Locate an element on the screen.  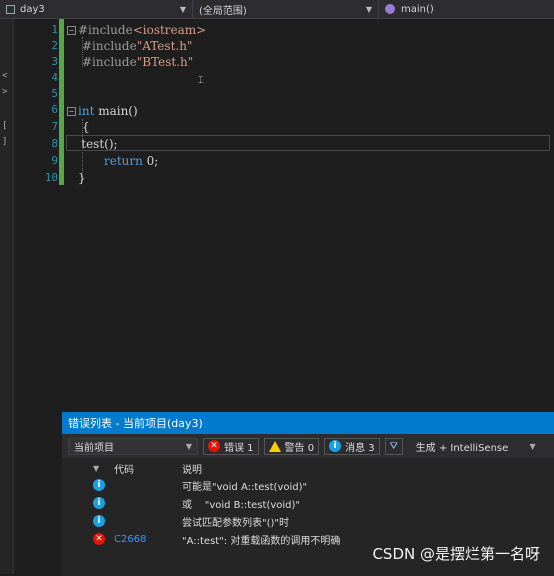
messages-filter-button: i 消息 3 is located at coordinates (352, 446).